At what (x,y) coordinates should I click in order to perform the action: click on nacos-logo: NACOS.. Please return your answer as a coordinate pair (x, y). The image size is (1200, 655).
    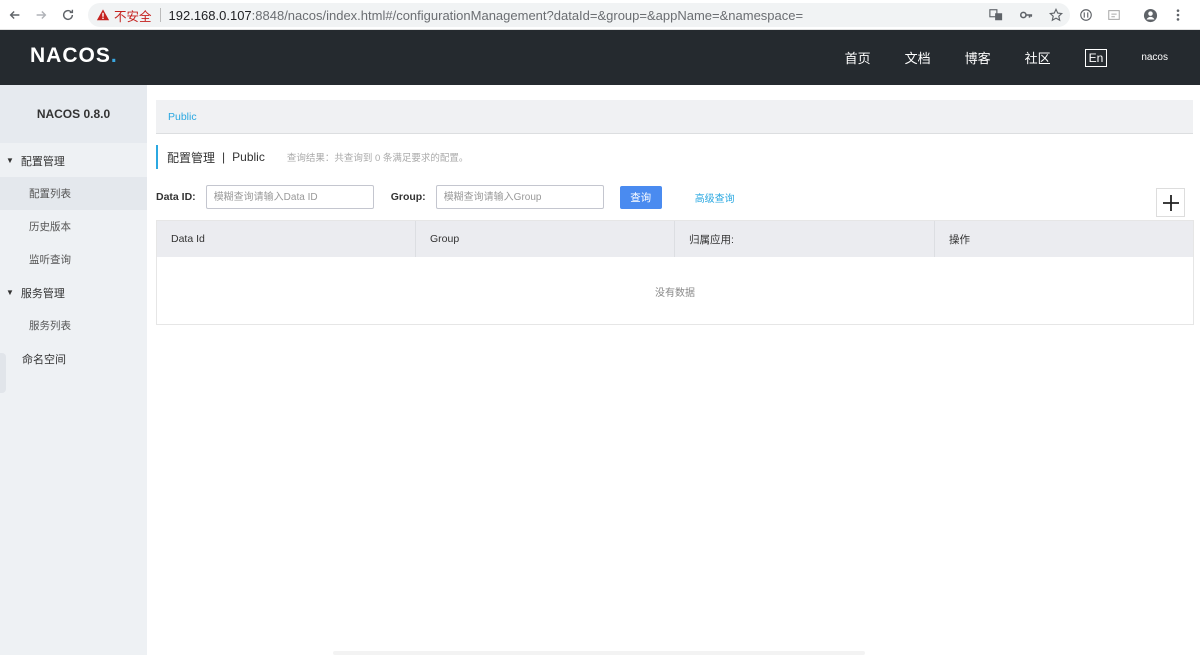
    Looking at the image, I should click on (74, 56).